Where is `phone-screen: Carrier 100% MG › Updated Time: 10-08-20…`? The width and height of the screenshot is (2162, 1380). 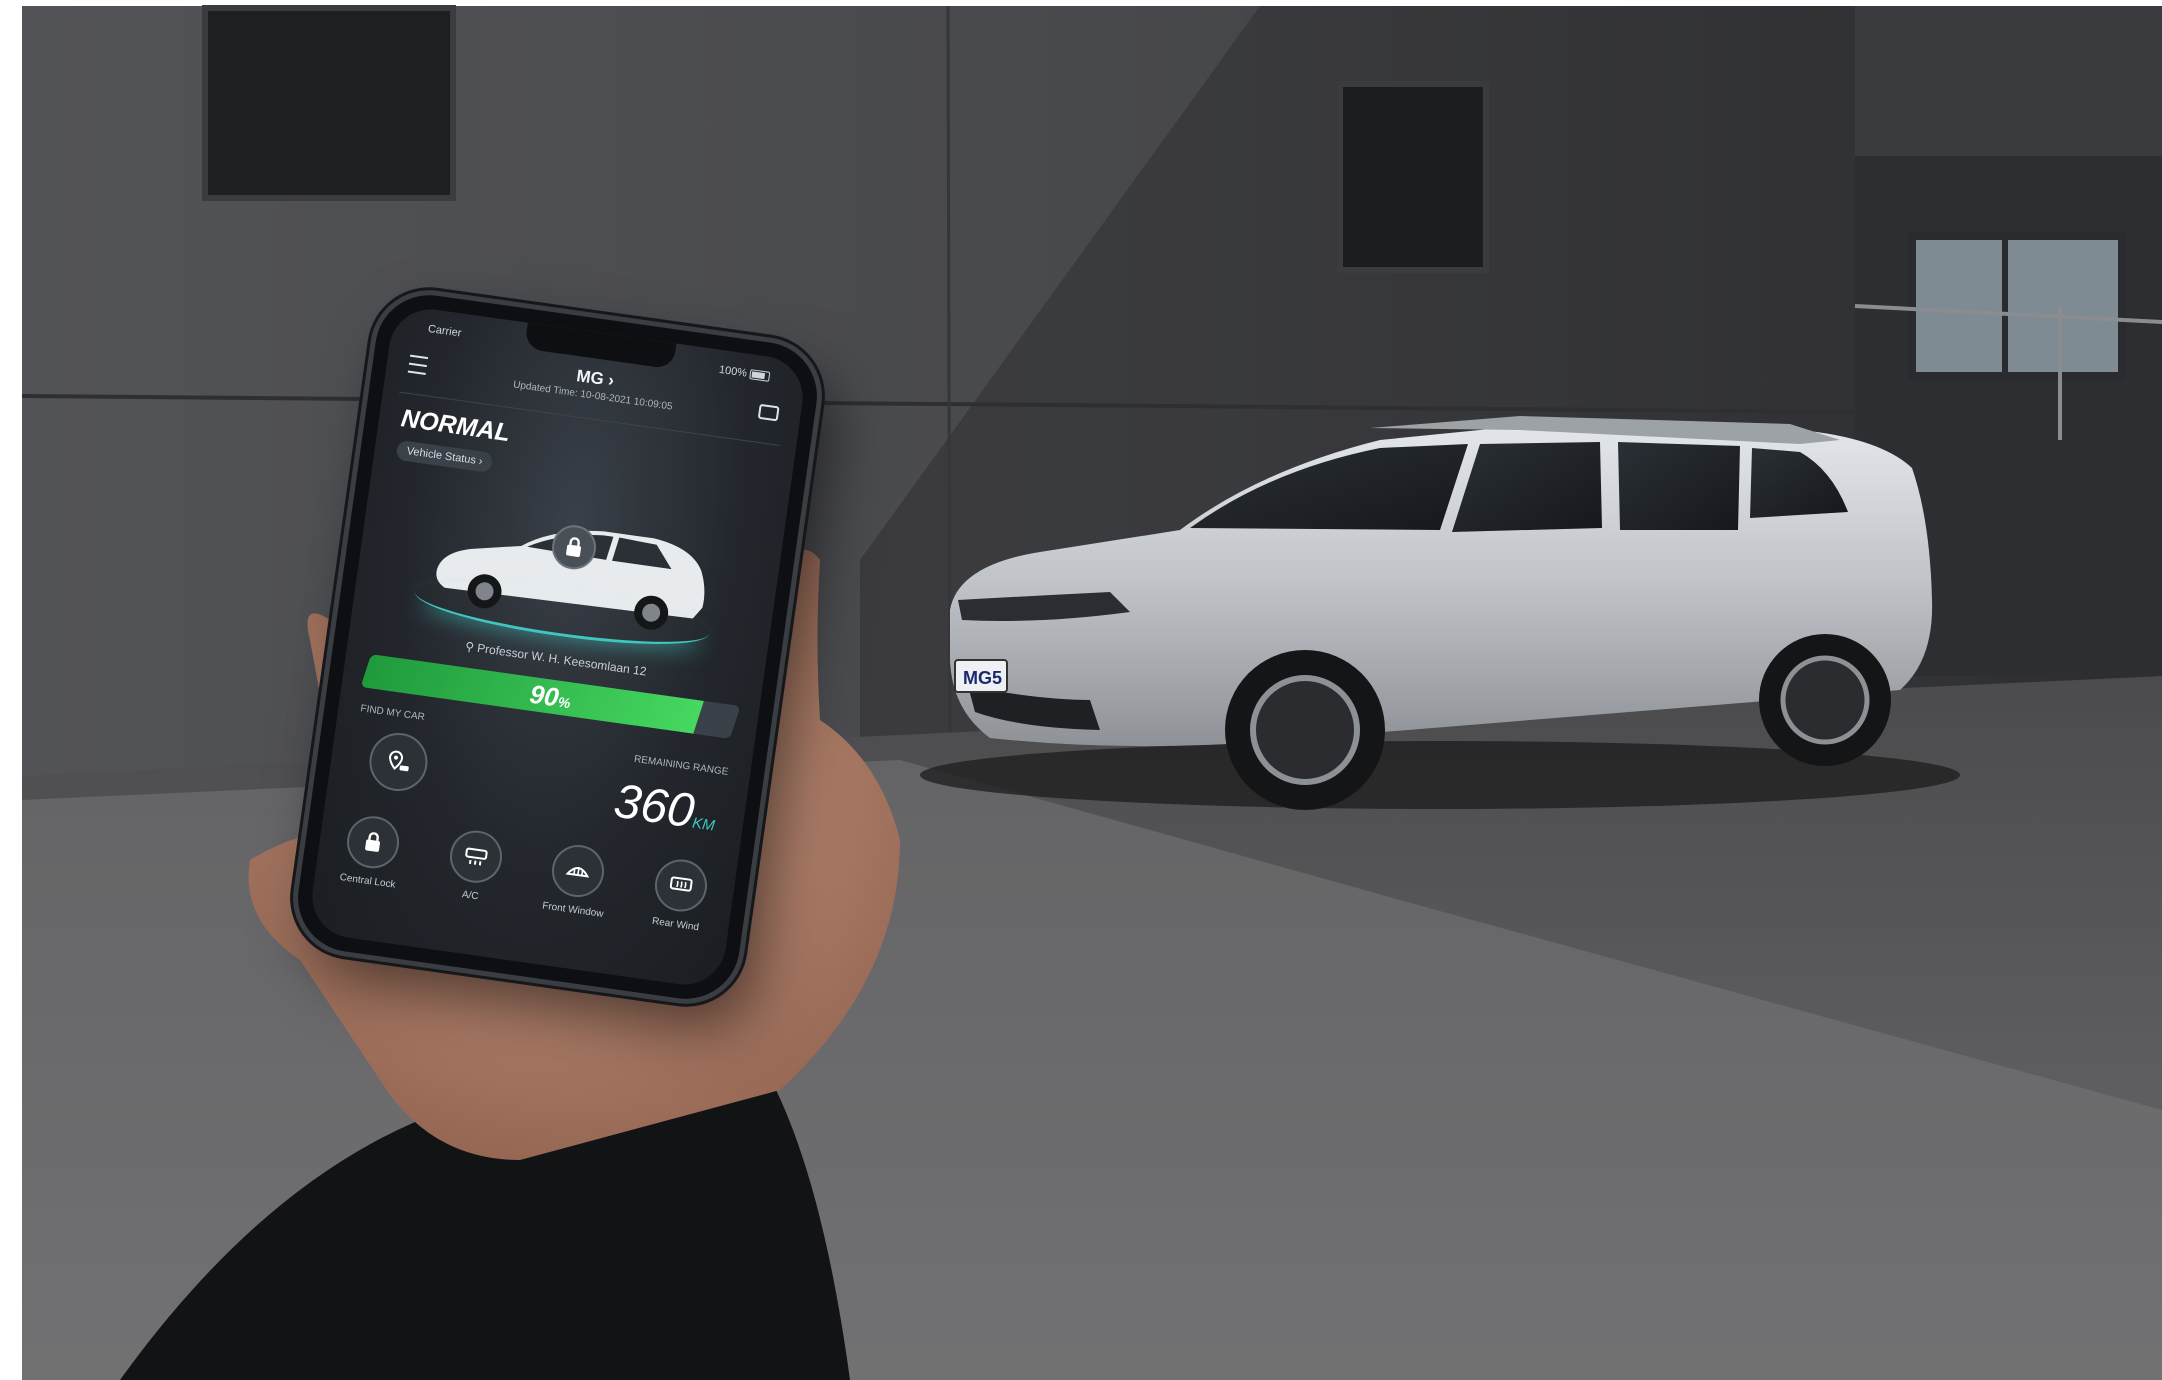 phone-screen: Carrier 100% MG › Updated Time: 10-08-20… is located at coordinates (557, 647).